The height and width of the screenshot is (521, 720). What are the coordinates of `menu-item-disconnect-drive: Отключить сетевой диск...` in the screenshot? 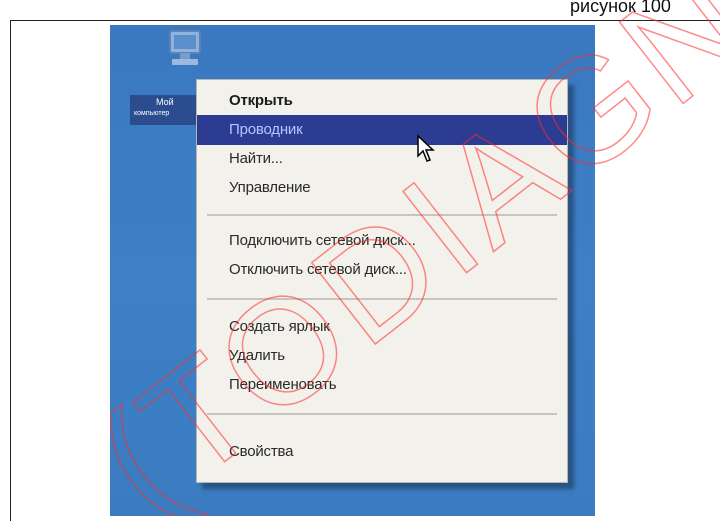 It's located at (382, 270).